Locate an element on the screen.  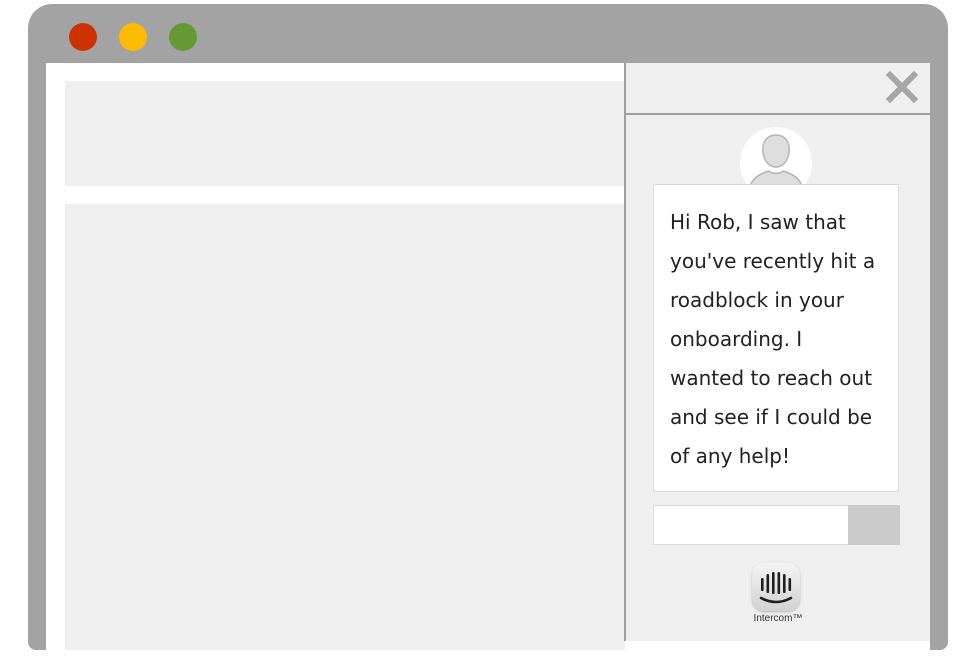
window-minimize-dot is located at coordinates (133, 37).